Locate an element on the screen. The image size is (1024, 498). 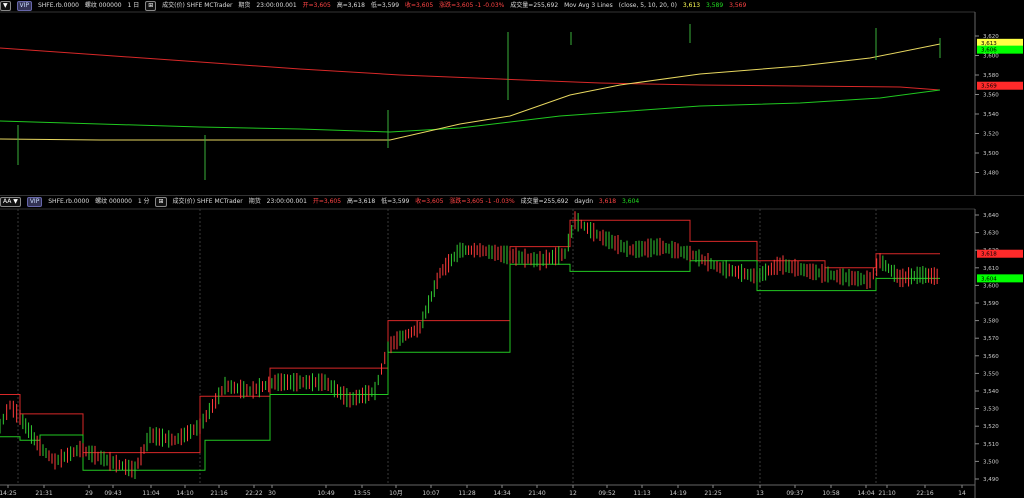
price-tag-label: 3,618 is located at coordinates (989, 255).